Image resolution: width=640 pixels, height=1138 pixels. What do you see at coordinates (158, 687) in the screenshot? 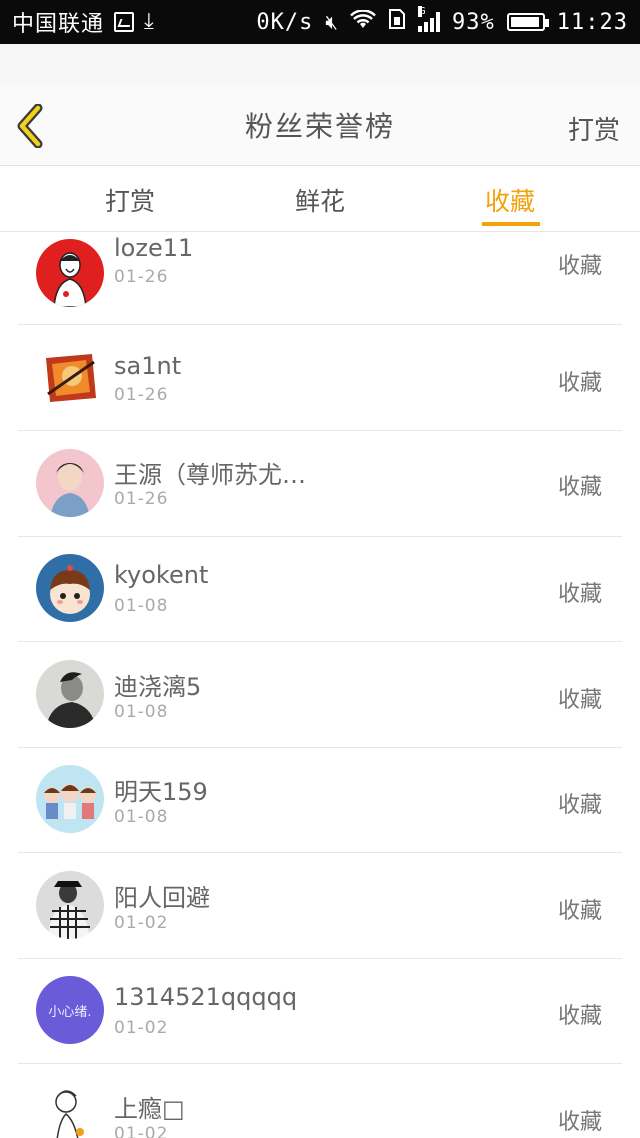
I see `fan-name: 迪浇漓5` at bounding box center [158, 687].